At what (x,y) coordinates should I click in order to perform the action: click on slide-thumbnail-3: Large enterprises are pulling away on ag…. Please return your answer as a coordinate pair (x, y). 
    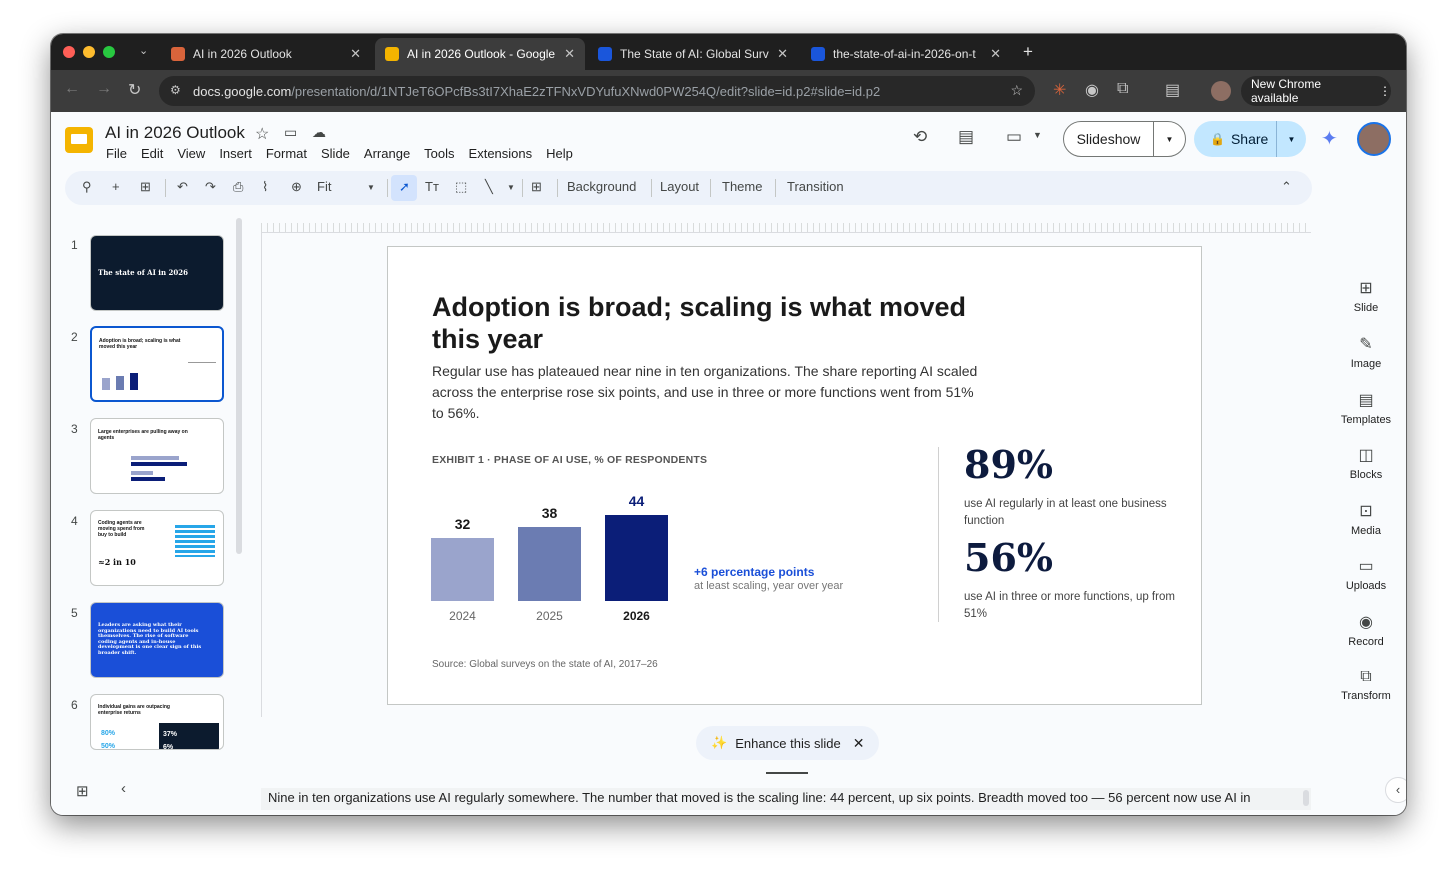
    Looking at the image, I should click on (157, 456).